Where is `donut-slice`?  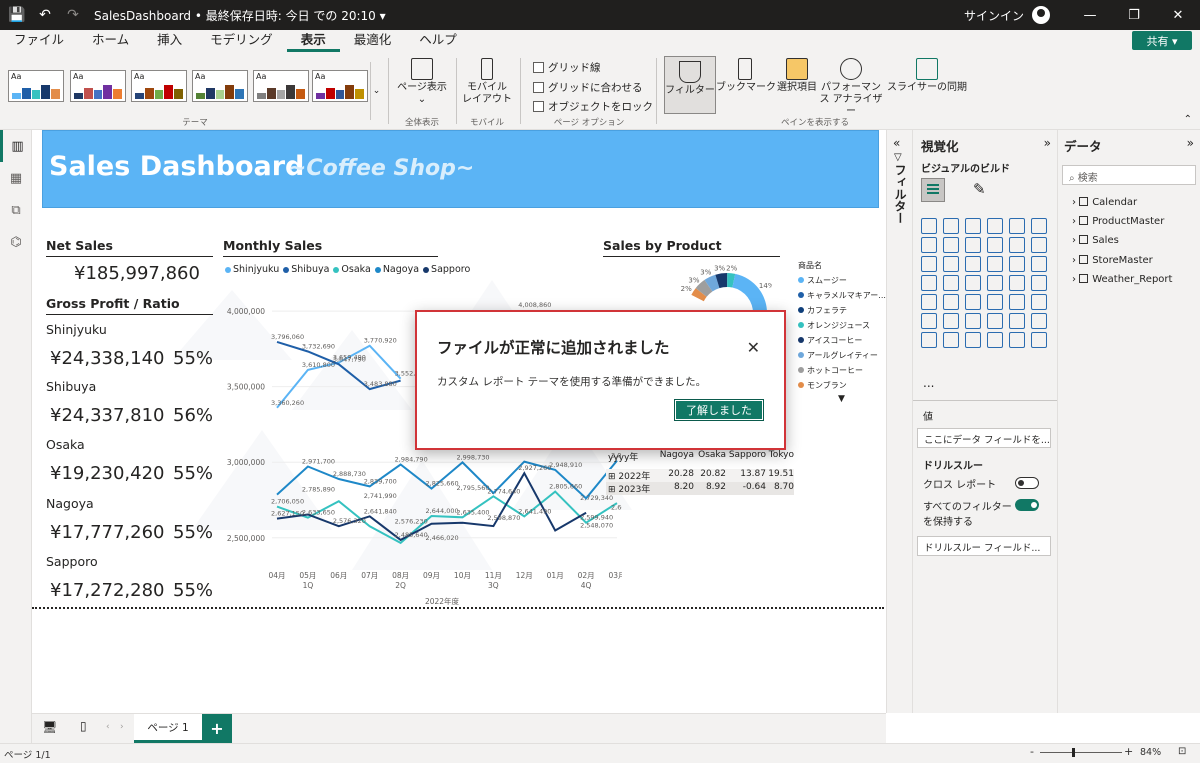
donut-slice is located at coordinates (749, 294).